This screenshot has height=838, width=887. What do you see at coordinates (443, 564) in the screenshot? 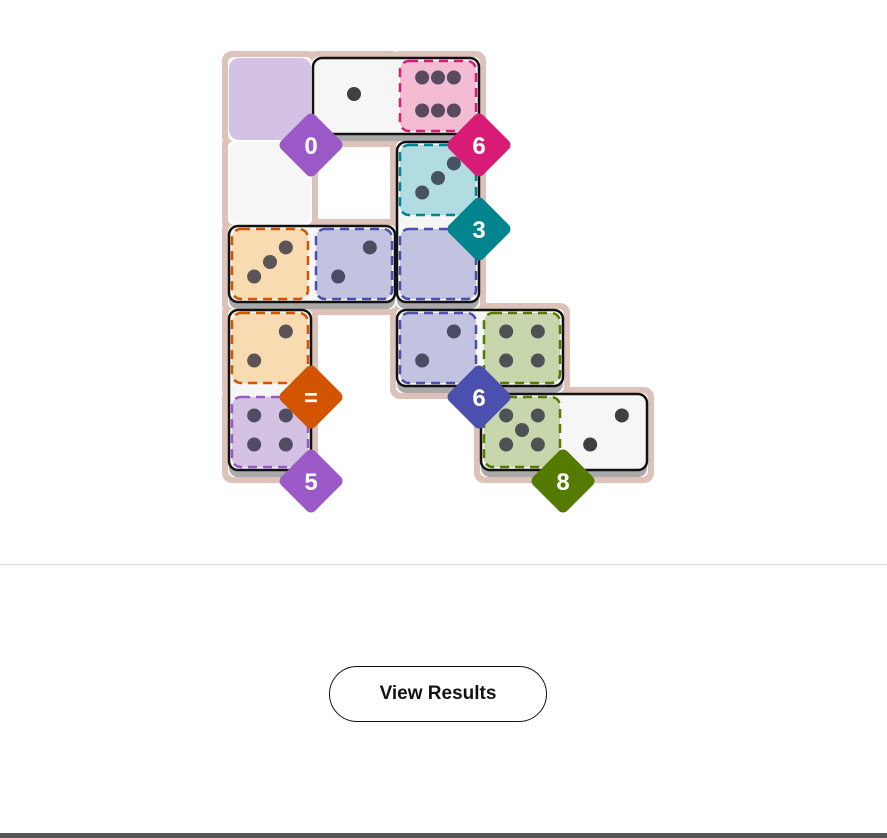
I see `divider` at bounding box center [443, 564].